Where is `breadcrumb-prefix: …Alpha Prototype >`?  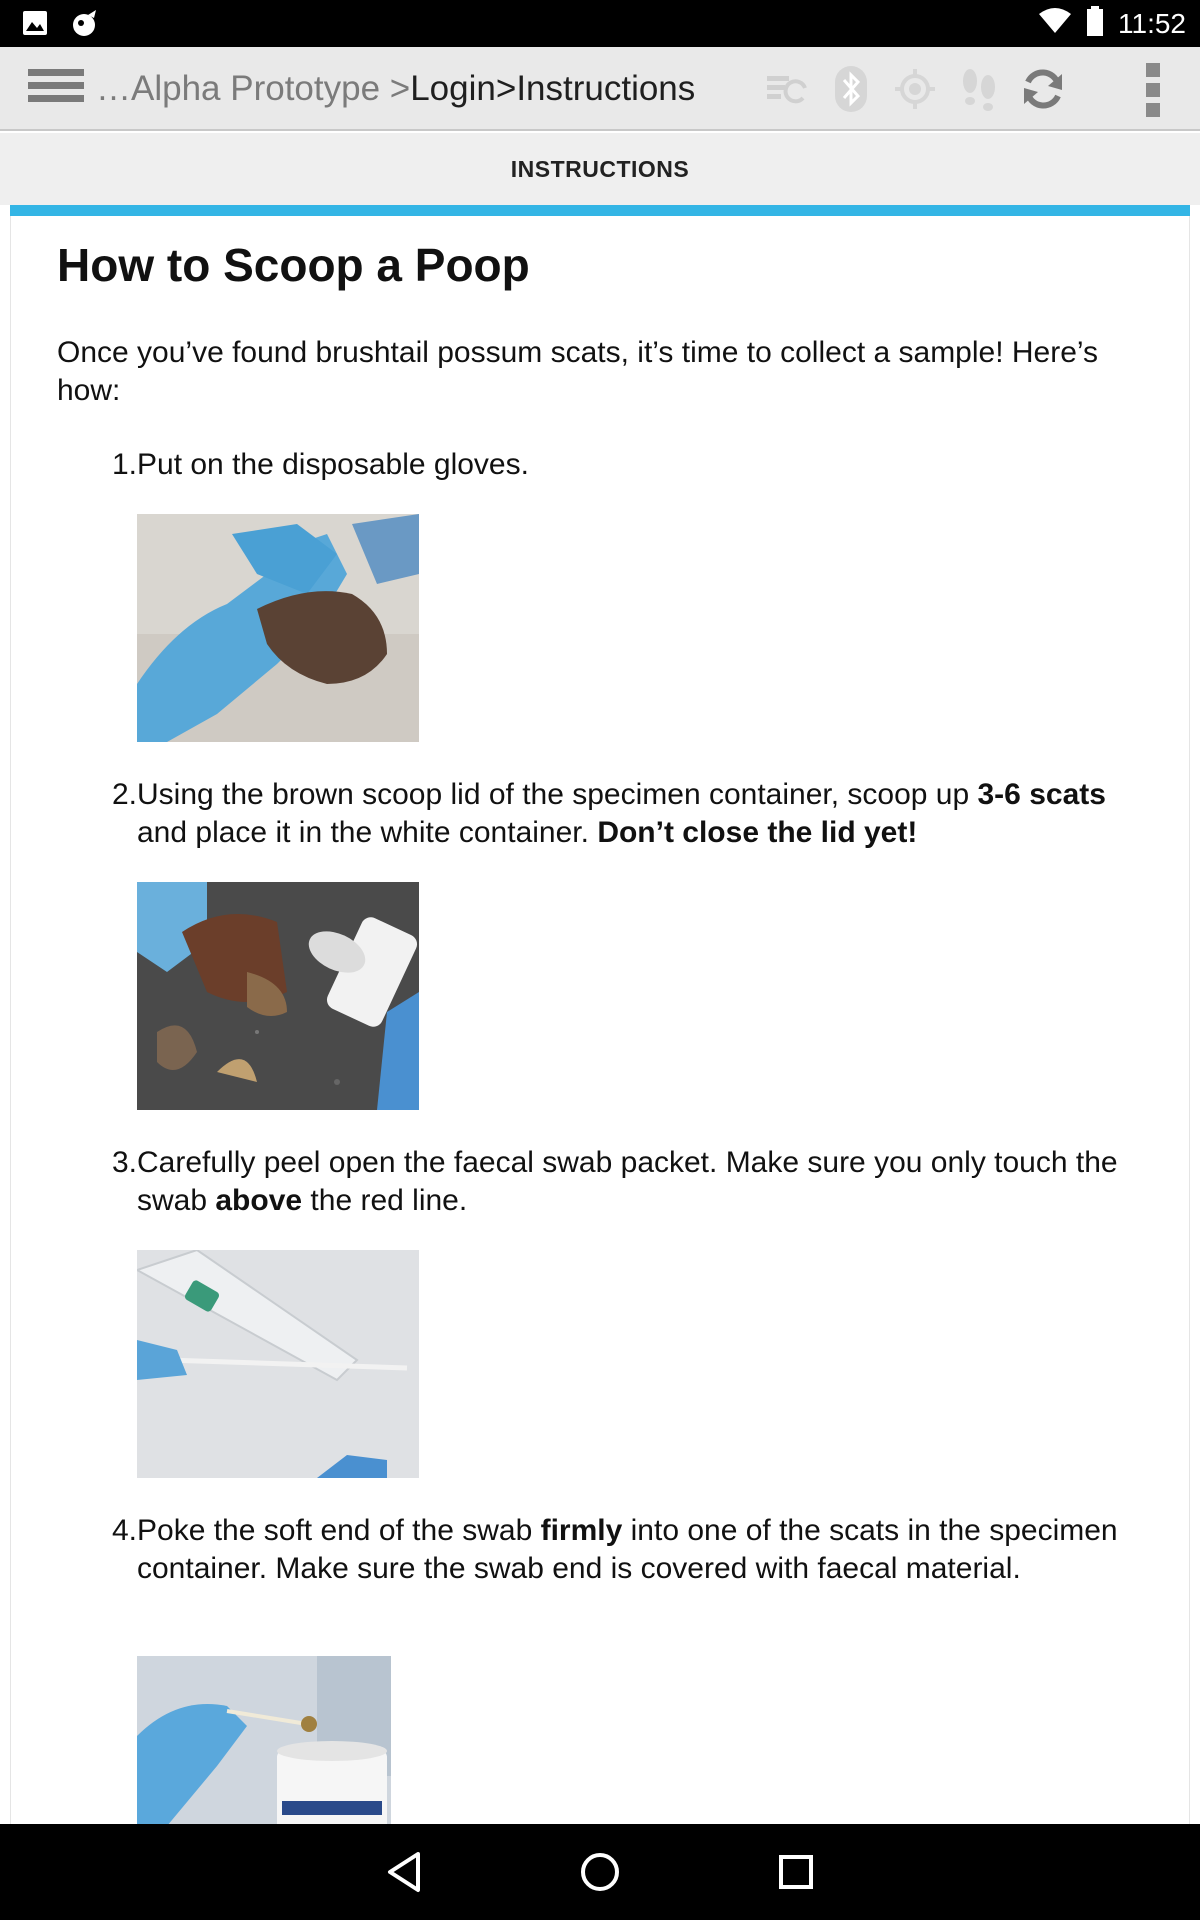
breadcrumb-prefix: …Alpha Prototype > is located at coordinates (253, 89).